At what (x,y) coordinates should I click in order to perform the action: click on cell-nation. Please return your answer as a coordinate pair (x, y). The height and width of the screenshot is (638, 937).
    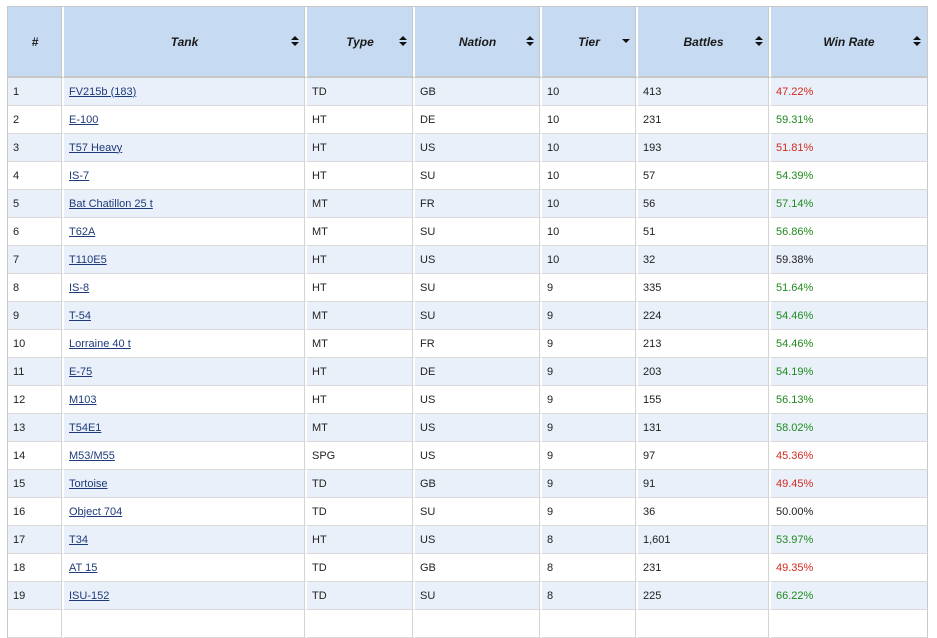
    Looking at the image, I should click on (478, 624).